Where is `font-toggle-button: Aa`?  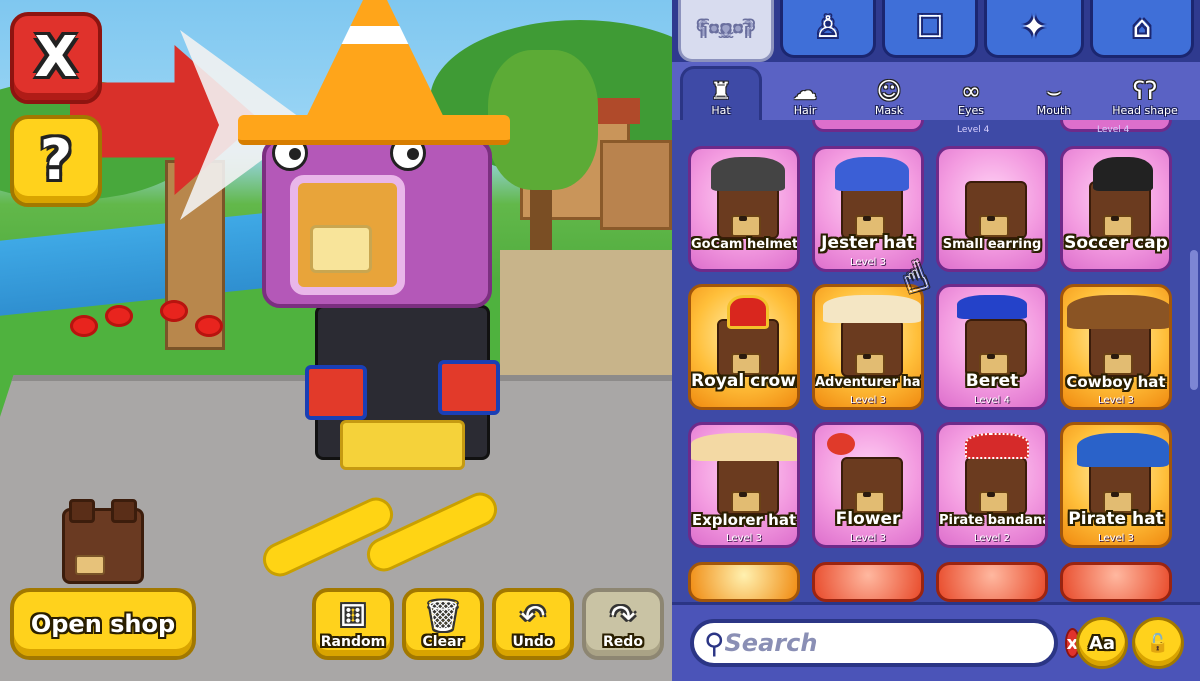 font-toggle-button: Aa is located at coordinates (1102, 643).